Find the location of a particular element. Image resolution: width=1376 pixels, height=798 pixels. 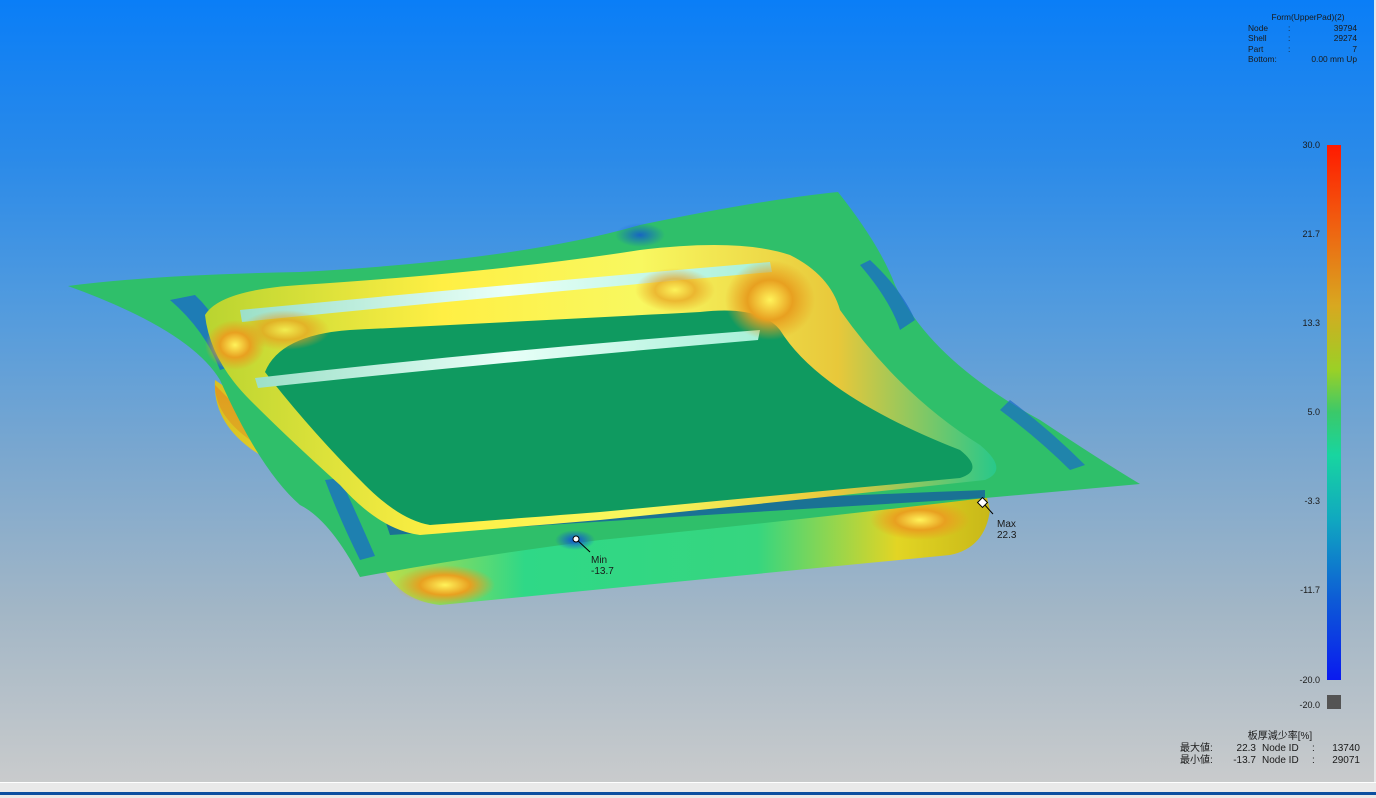

min-result-row: 最小値: -13.7 Node ID : 29071 is located at coordinates (1270, 761).